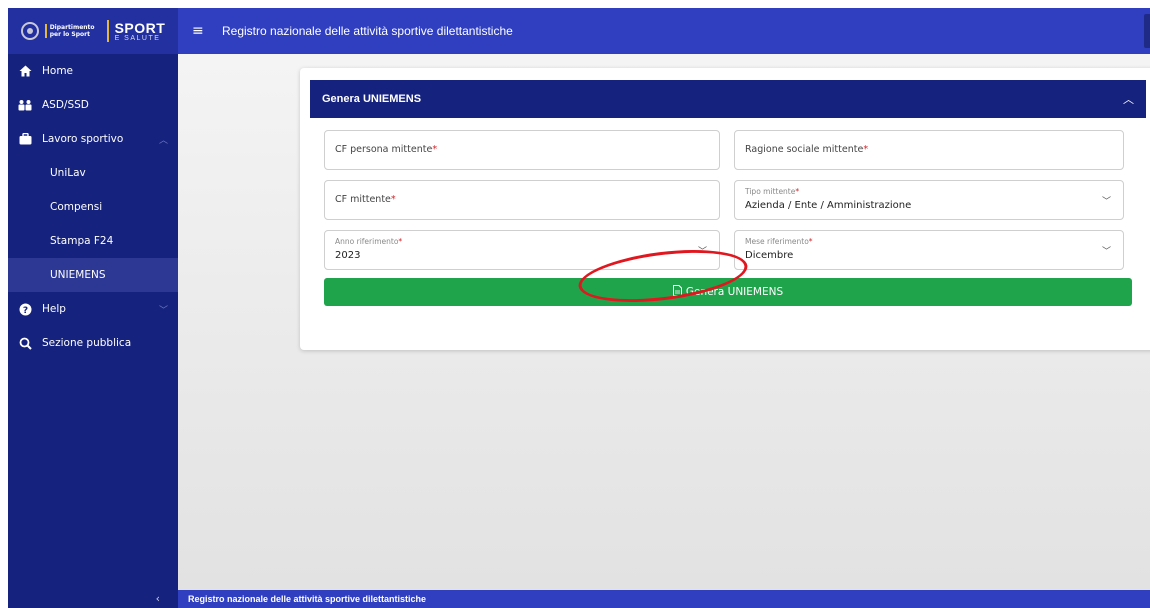 This screenshot has height=608, width=1150. Describe the element at coordinates (365, 199) in the screenshot. I see `field-placeholder: CF mittente*` at that location.